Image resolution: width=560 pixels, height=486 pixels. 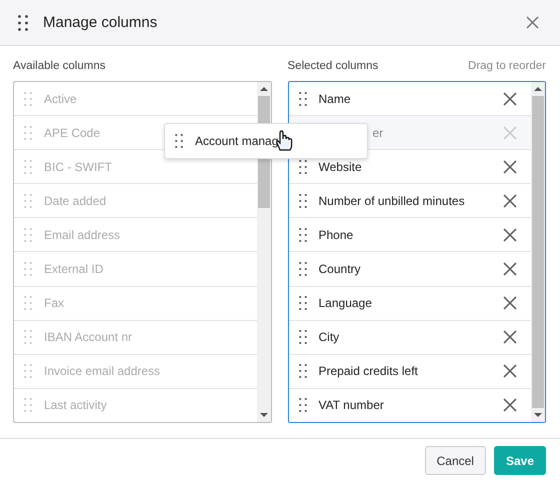 What do you see at coordinates (538, 252) in the screenshot?
I see `scrollbar` at bounding box center [538, 252].